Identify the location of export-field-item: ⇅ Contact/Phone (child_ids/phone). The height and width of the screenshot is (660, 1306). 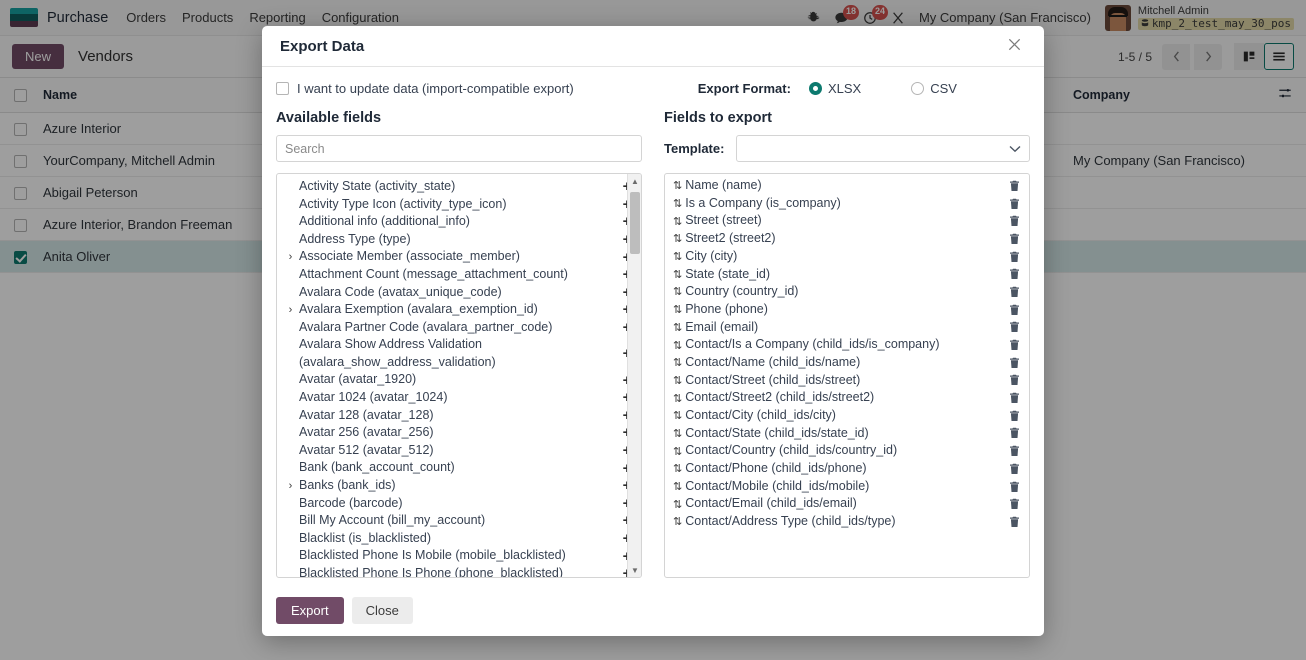
(847, 469).